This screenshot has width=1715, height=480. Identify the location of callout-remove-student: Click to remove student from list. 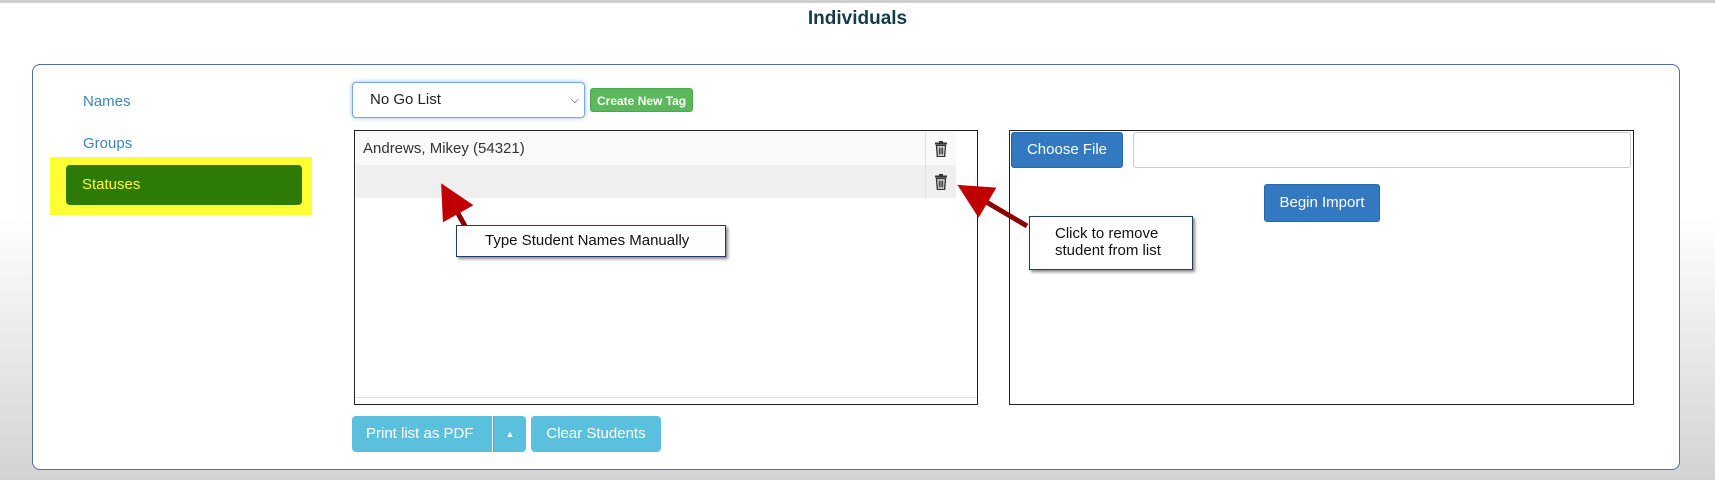
(1111, 243).